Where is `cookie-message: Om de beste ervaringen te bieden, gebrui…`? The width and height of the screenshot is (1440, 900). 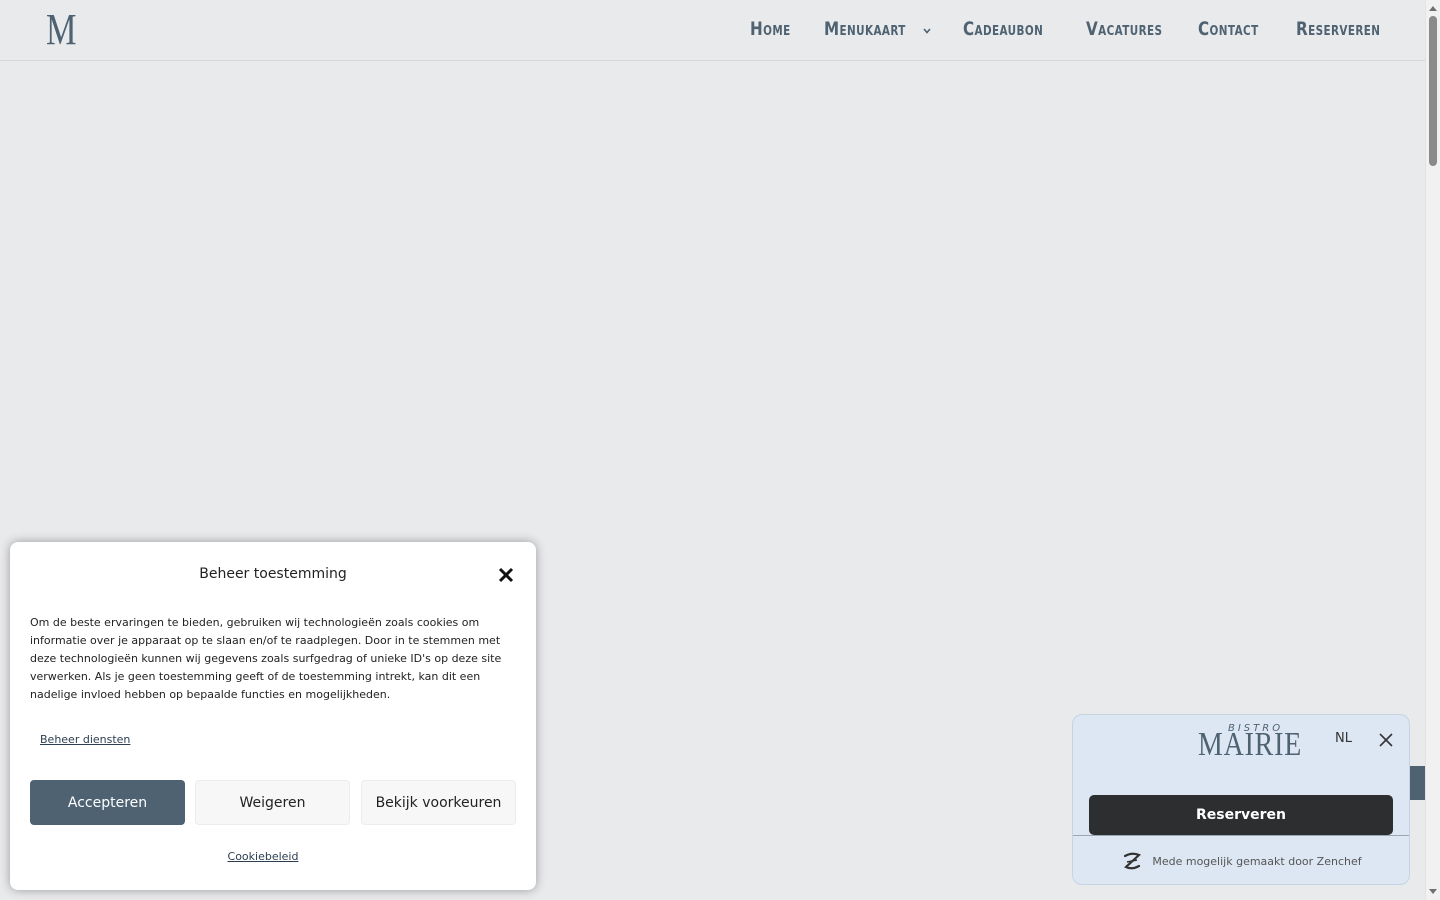
cookie-message: Om de beste ervaringen te bieden, gebrui… is located at coordinates (266, 658).